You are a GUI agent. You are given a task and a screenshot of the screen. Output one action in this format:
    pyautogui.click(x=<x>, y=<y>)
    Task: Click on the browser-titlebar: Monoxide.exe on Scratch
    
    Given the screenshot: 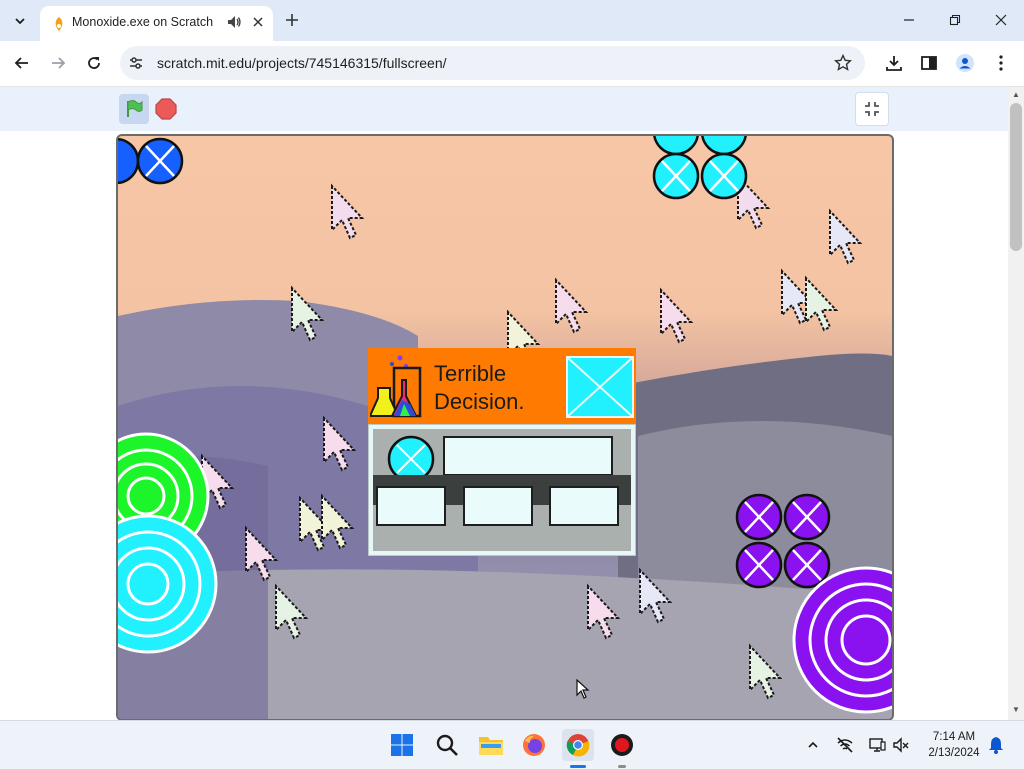 What is the action you would take?
    pyautogui.click(x=512, y=20)
    